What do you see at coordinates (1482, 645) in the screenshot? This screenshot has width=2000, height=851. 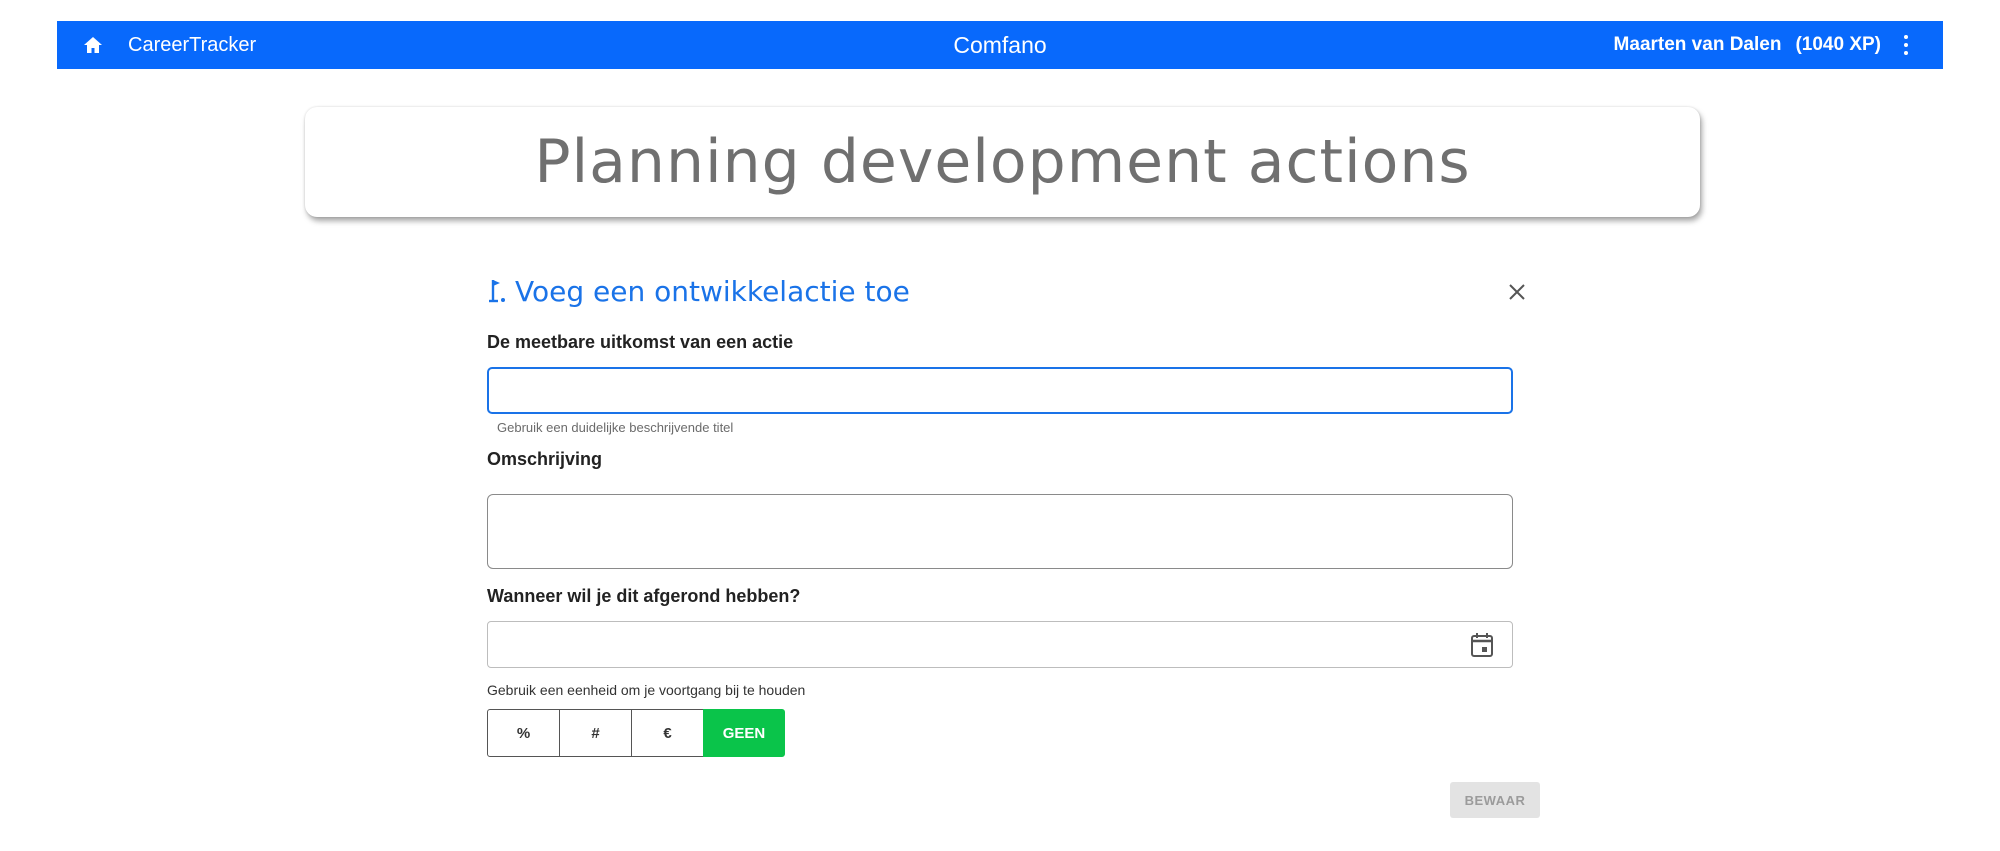 I see `calendar-icon` at bounding box center [1482, 645].